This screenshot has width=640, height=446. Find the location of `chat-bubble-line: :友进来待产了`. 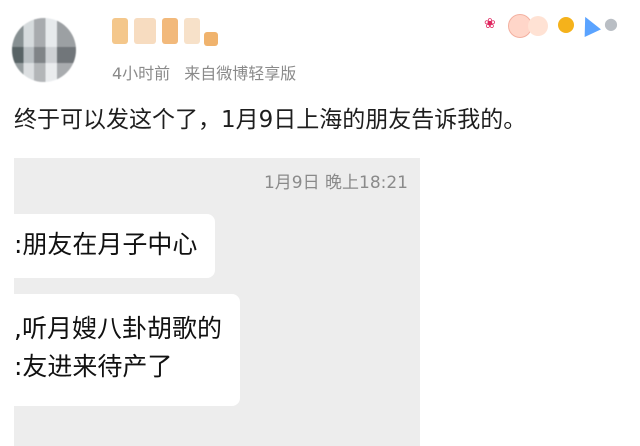

chat-bubble-line: :友进来待产了 is located at coordinates (93, 366).